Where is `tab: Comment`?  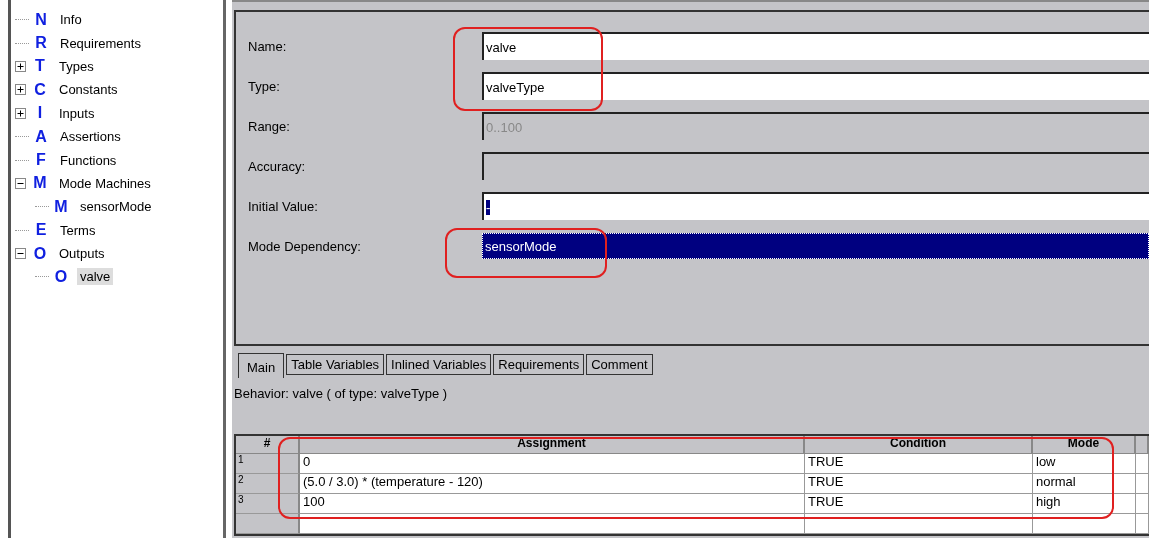 tab: Comment is located at coordinates (619, 364).